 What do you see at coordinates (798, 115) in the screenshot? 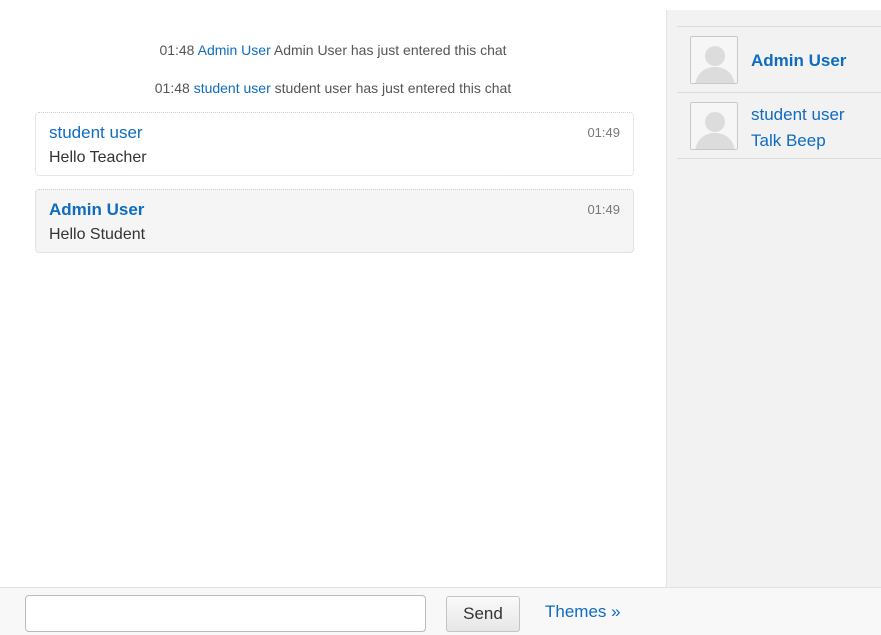
I see `user-name-link: student user` at bounding box center [798, 115].